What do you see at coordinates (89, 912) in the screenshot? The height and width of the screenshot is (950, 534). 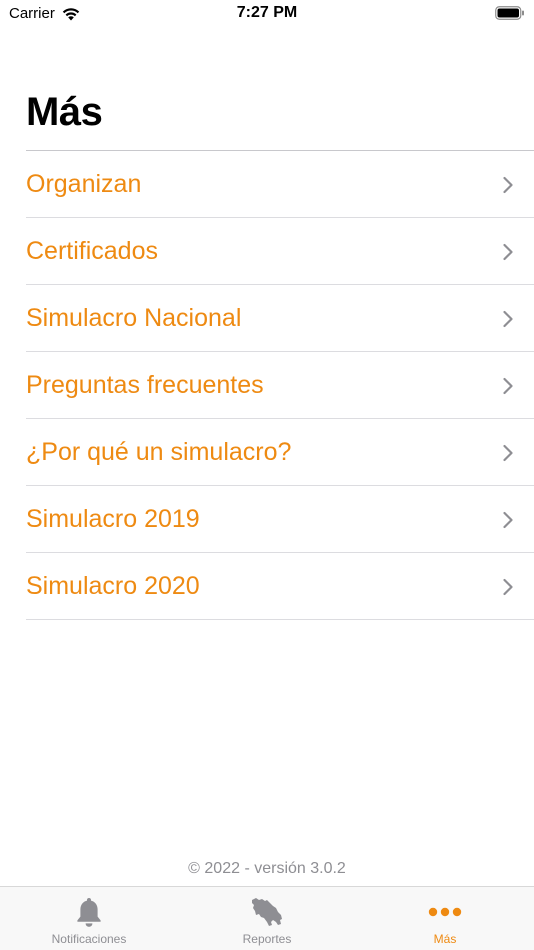 I see `bell-icon` at bounding box center [89, 912].